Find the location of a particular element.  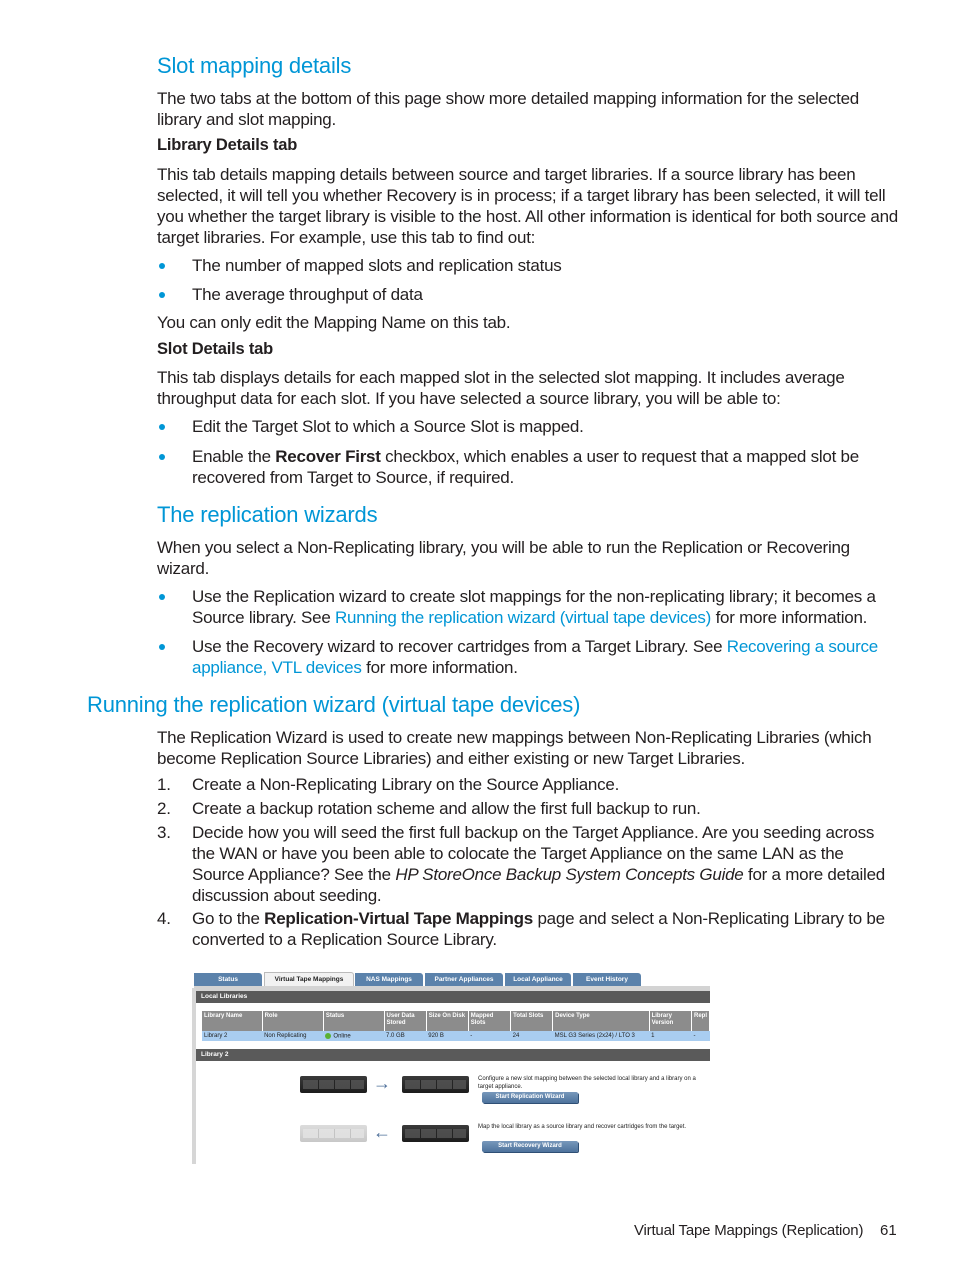

column-header: Mapped Slots is located at coordinates (490, 1021).